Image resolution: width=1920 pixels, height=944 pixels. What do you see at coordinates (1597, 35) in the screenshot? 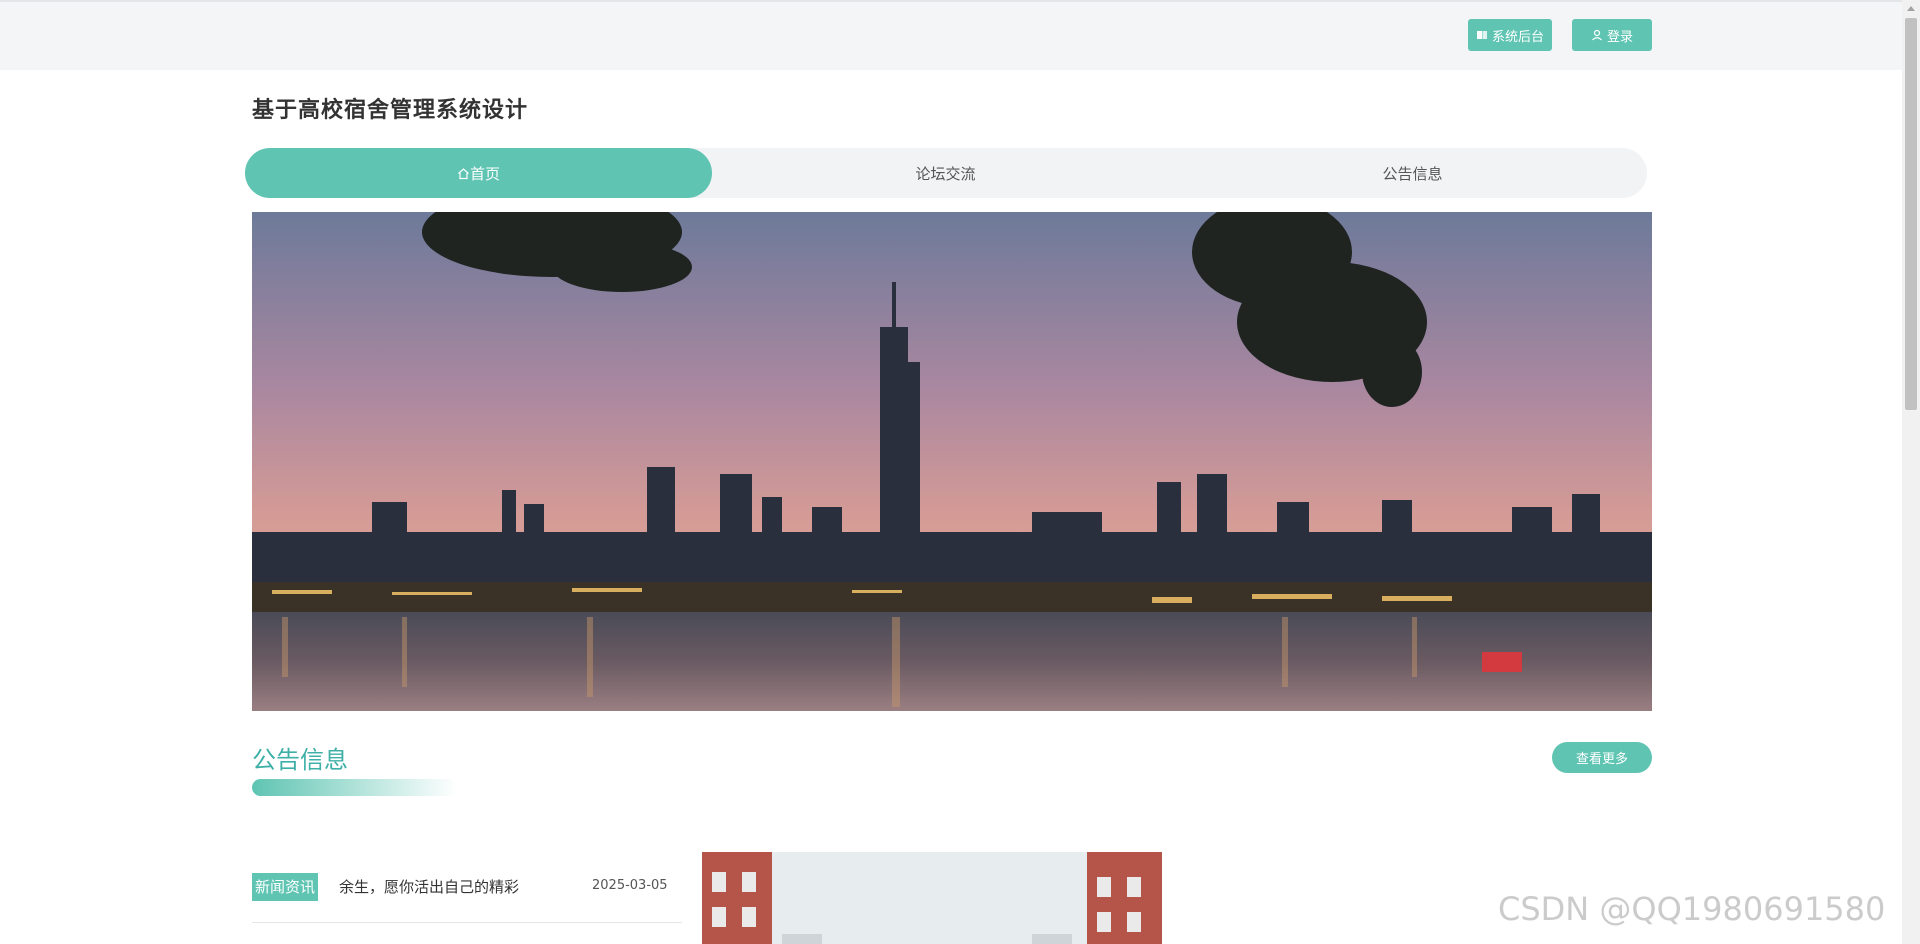
I see `user-icon` at bounding box center [1597, 35].